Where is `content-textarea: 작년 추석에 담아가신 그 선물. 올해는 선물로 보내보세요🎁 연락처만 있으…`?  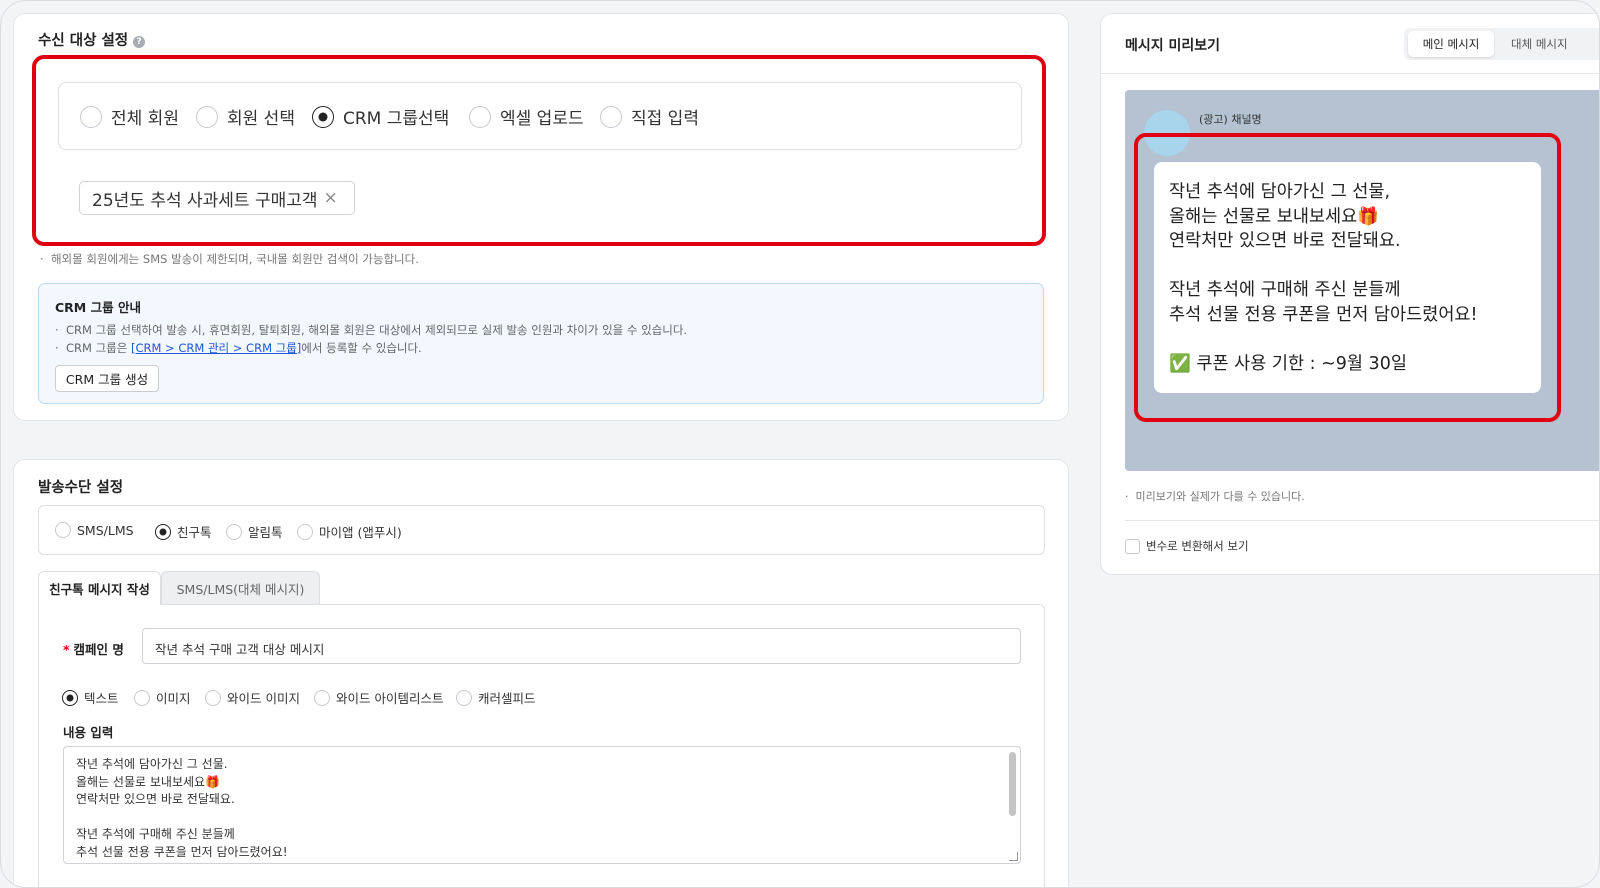 content-textarea: 작년 추석에 담아가신 그 선물. 올해는 선물로 보내보세요🎁 연락처만 있으… is located at coordinates (542, 805).